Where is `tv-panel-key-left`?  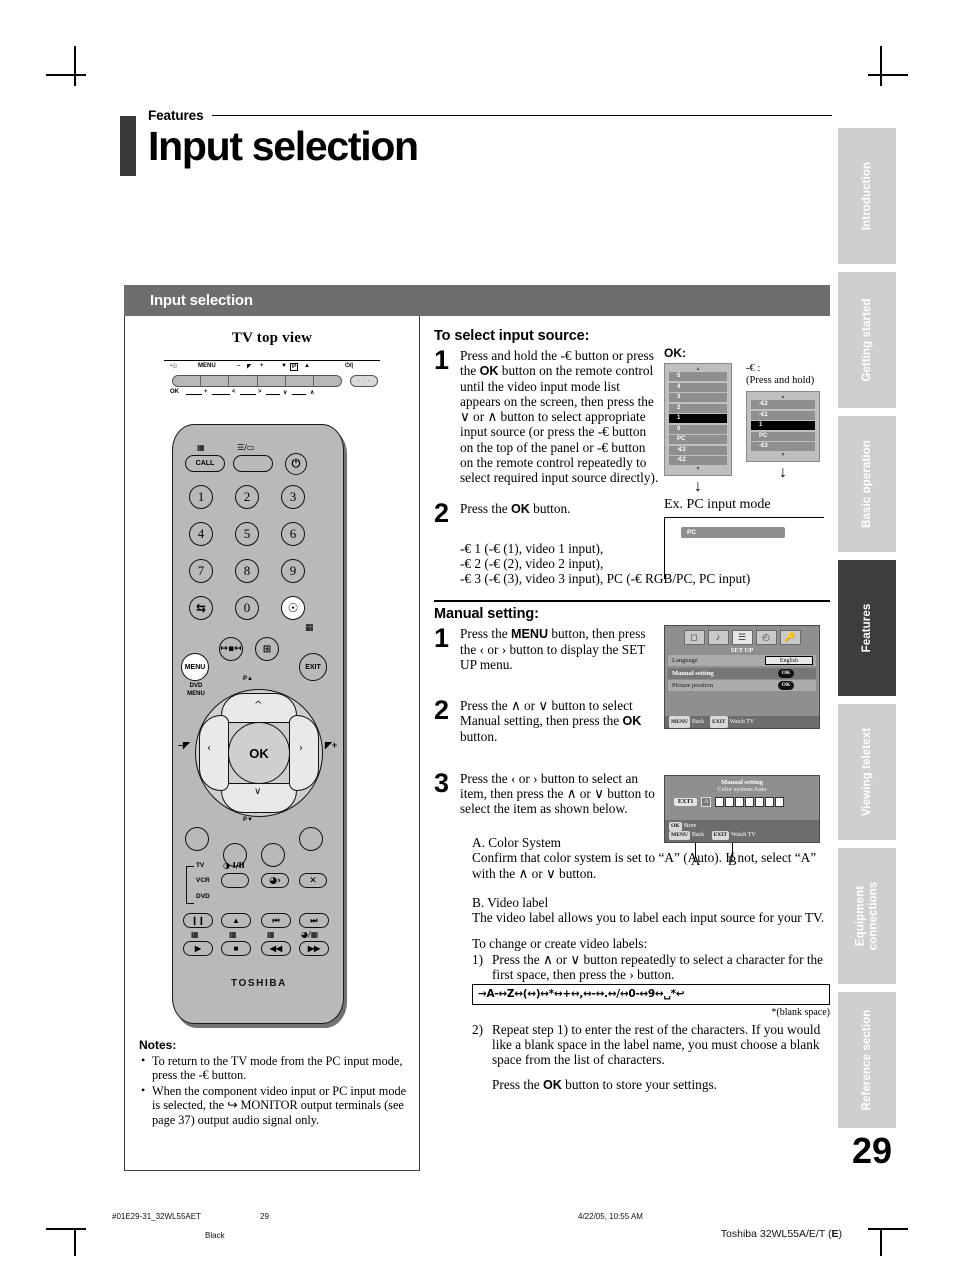
tv-panel-key-left is located at coordinates (243, 381).